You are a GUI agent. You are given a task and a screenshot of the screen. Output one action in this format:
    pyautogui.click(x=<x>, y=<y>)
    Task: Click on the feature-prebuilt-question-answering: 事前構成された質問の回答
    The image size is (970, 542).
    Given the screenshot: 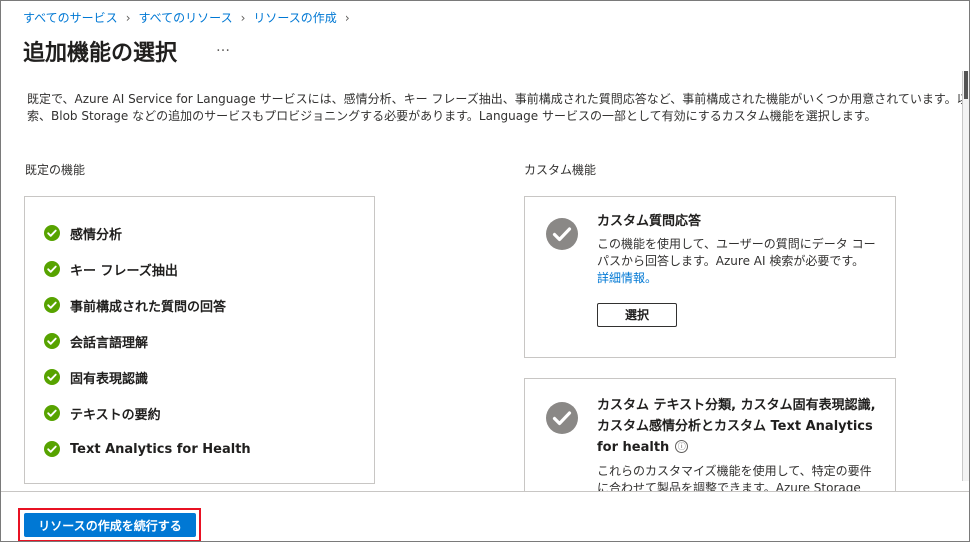 What is the action you would take?
    pyautogui.click(x=209, y=305)
    